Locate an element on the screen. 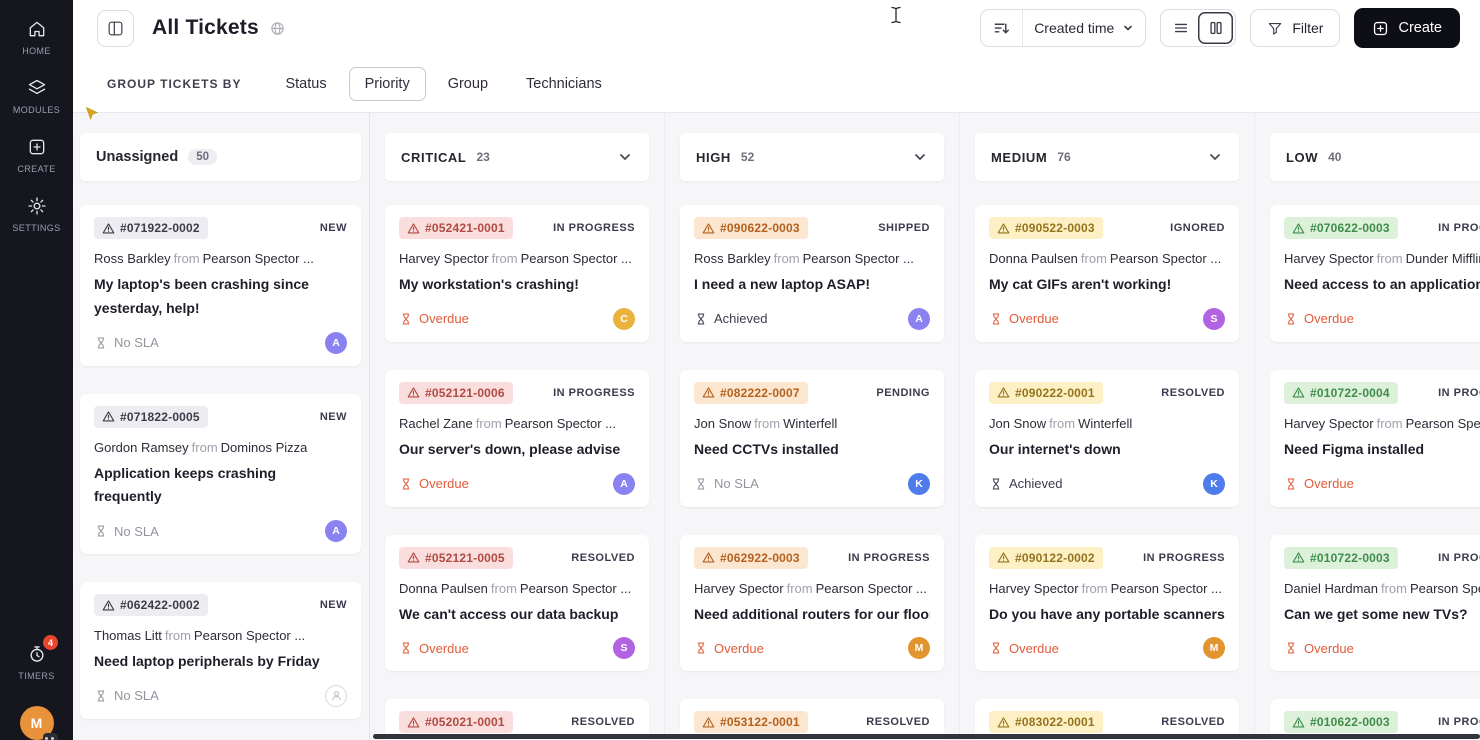 Image resolution: width=1480 pixels, height=740 pixels. ticket-id-badge: #062422-0002 is located at coordinates (151, 605).